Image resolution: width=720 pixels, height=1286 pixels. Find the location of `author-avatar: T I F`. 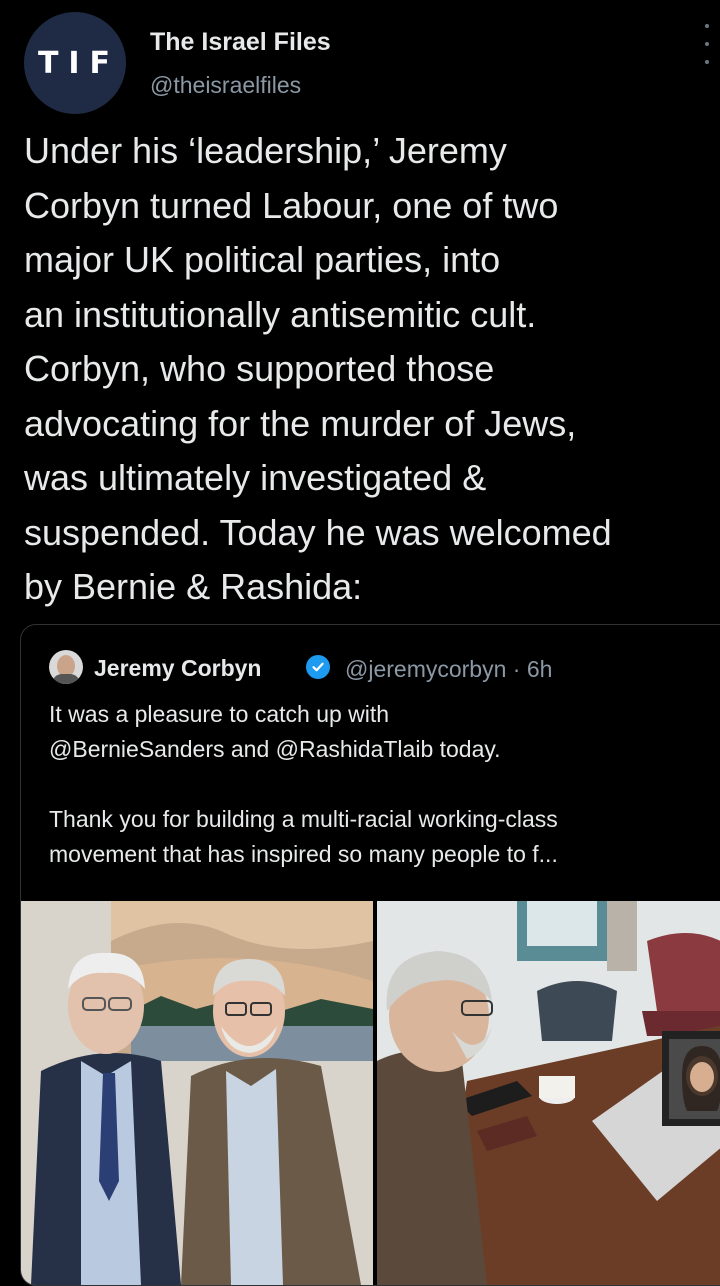

author-avatar: T I F is located at coordinates (75, 63).